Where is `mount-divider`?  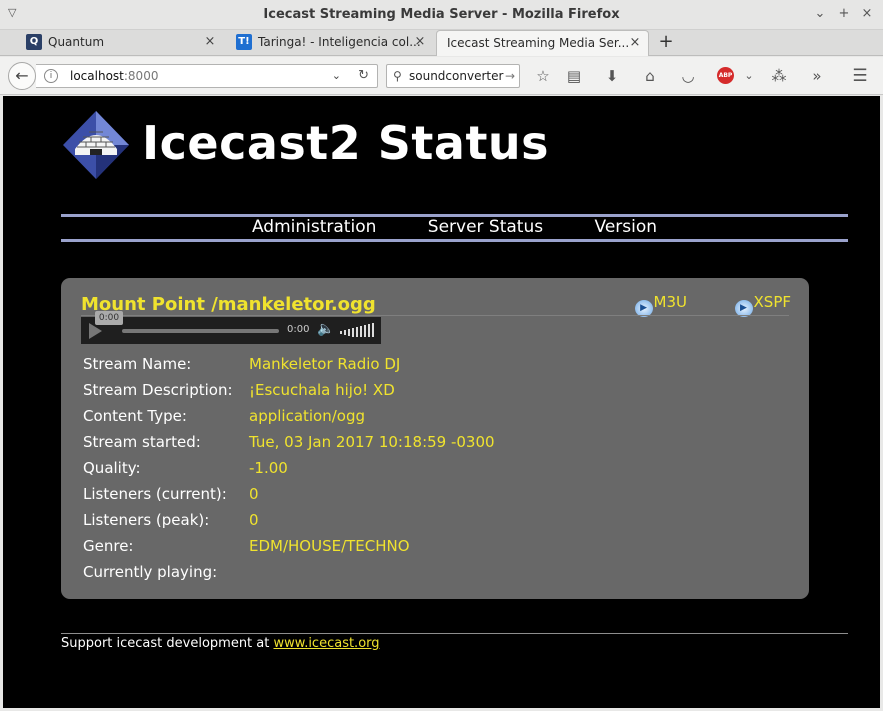
mount-divider is located at coordinates (435, 315).